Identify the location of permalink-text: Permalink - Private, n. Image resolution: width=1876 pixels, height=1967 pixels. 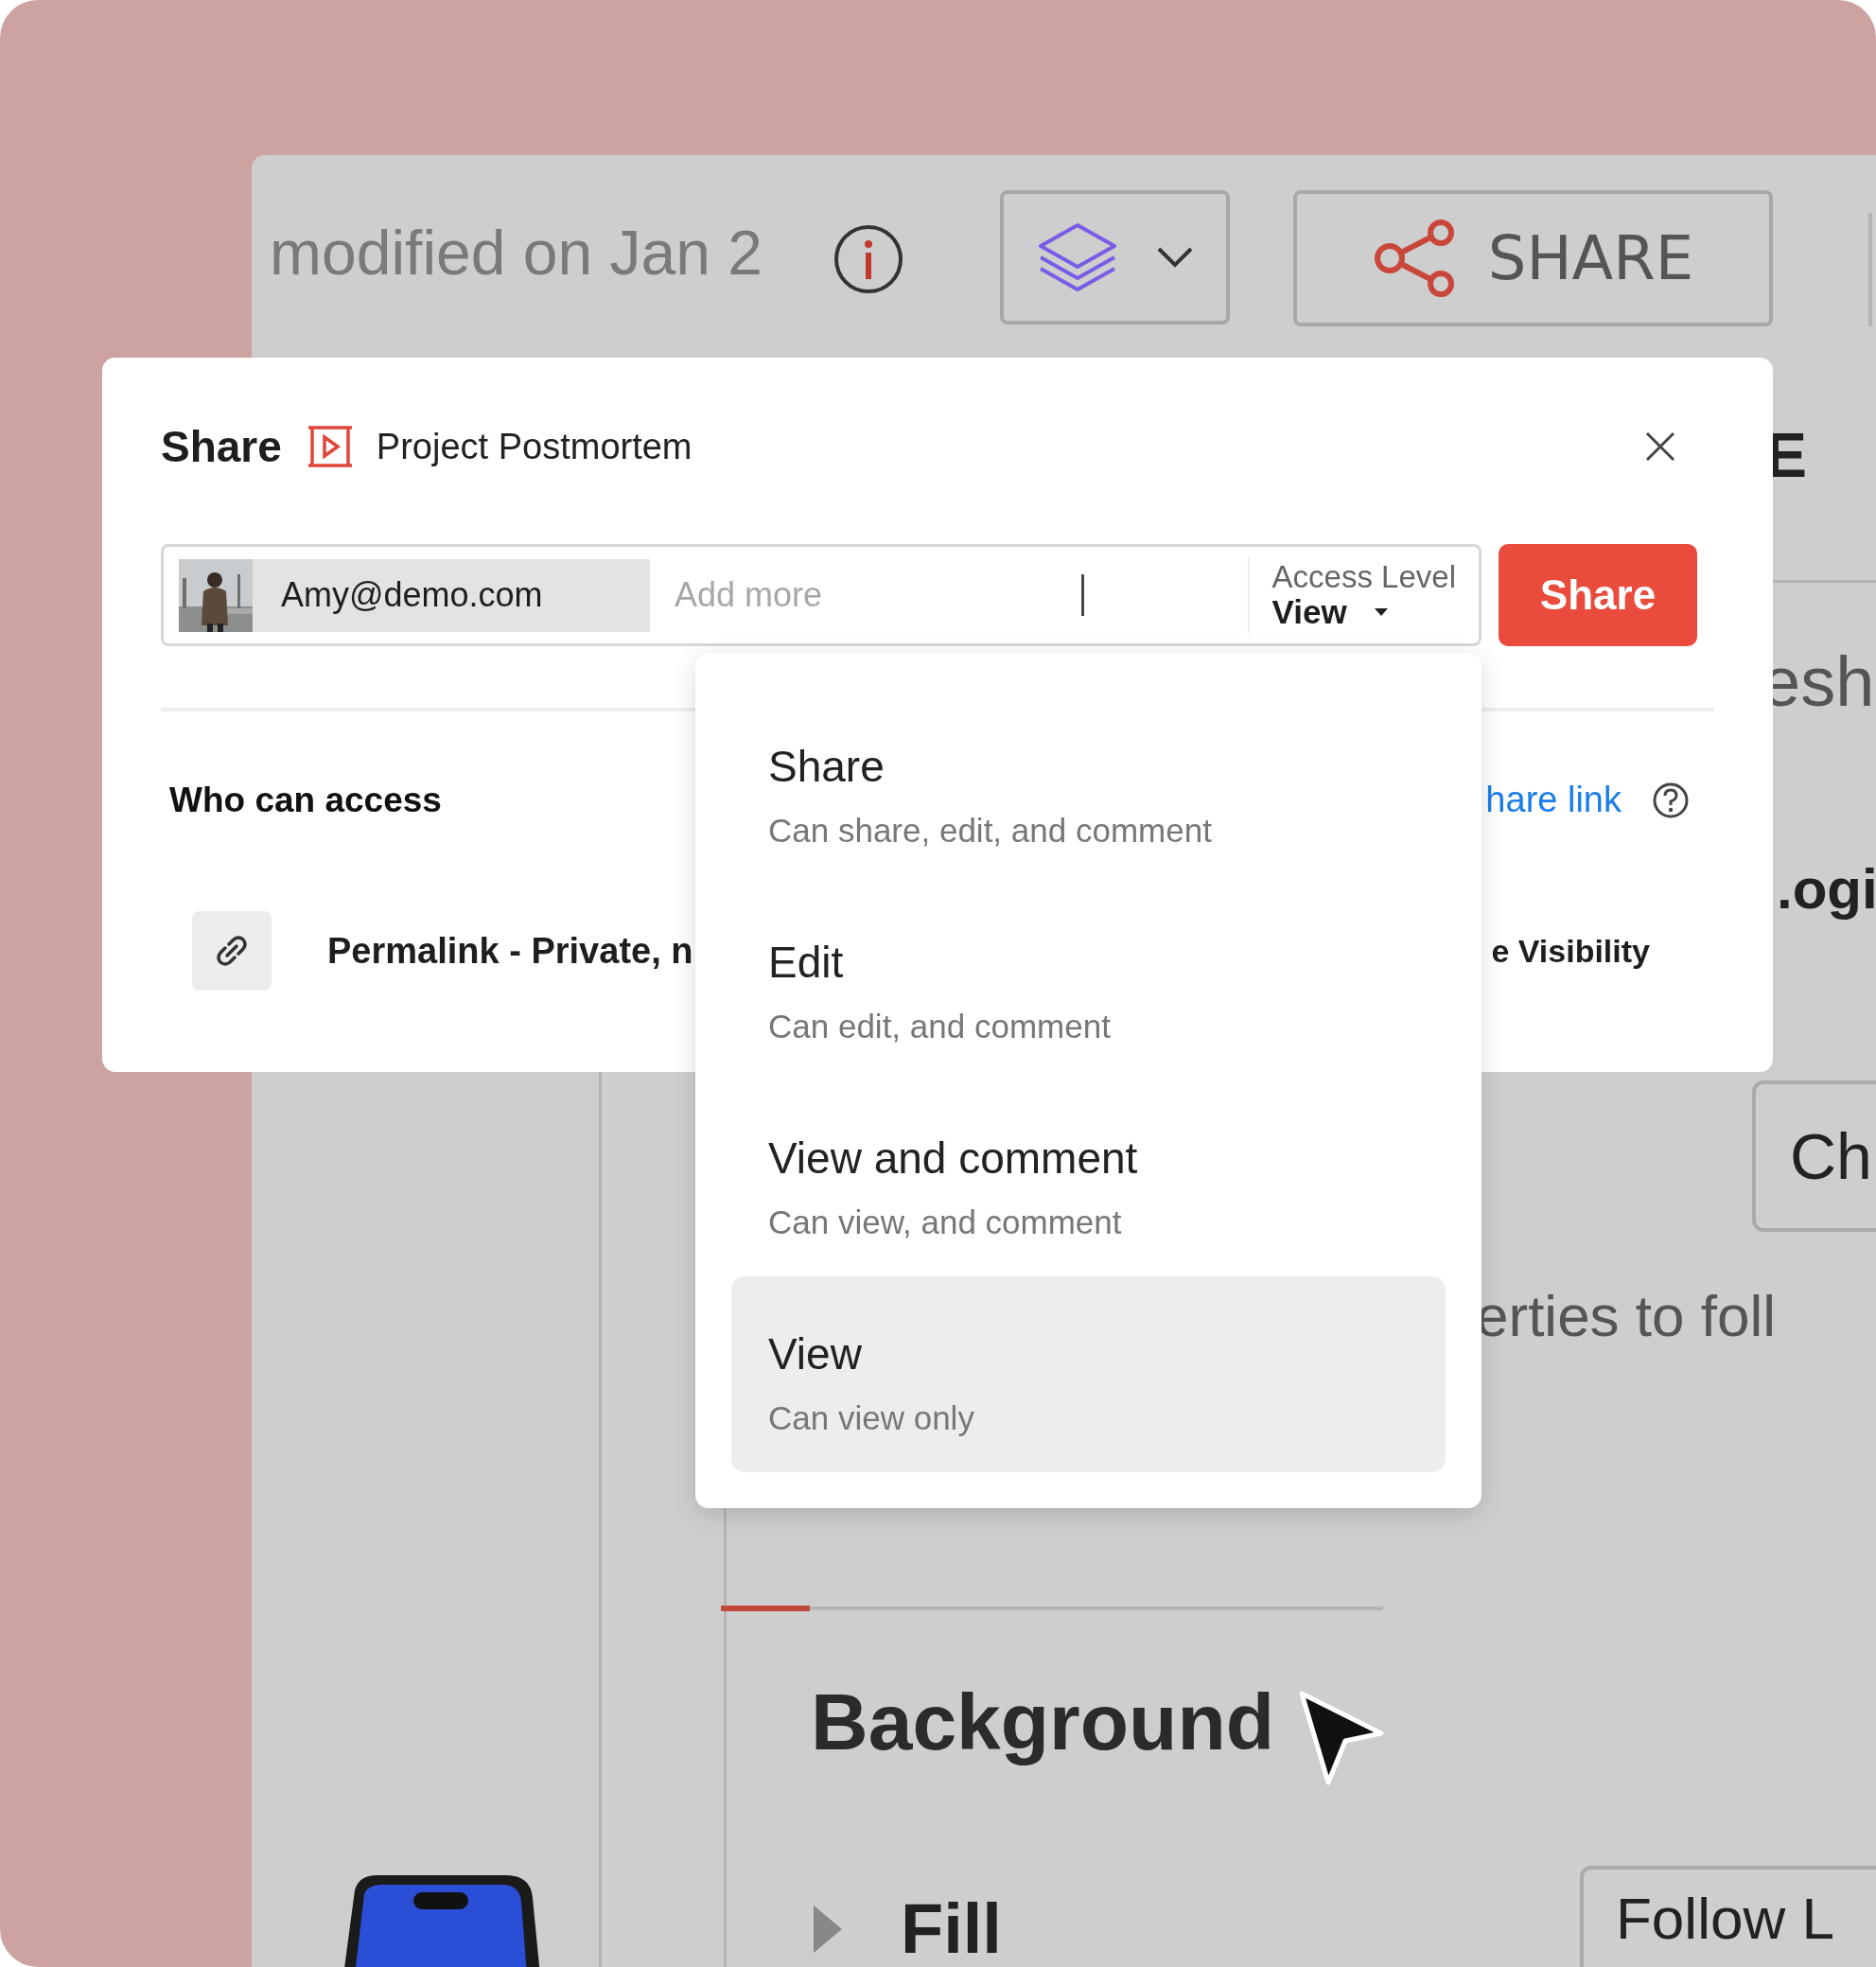
(510, 951).